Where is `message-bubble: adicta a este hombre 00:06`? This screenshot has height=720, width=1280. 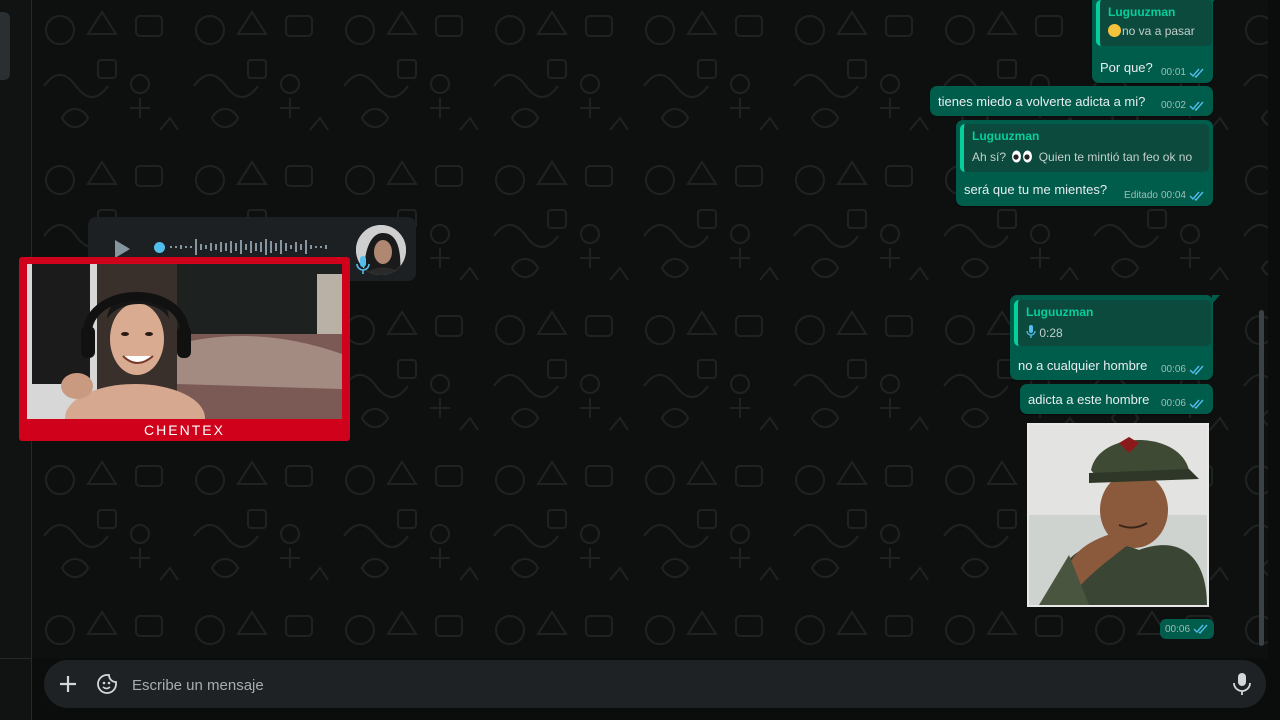 message-bubble: adicta a este hombre 00:06 is located at coordinates (1116, 399).